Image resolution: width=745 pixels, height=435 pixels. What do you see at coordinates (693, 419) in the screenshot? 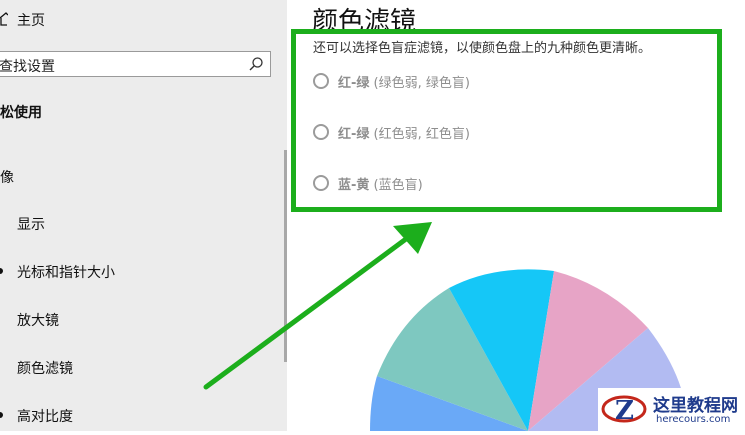
I see `watermark-url: herecours.com` at bounding box center [693, 419].